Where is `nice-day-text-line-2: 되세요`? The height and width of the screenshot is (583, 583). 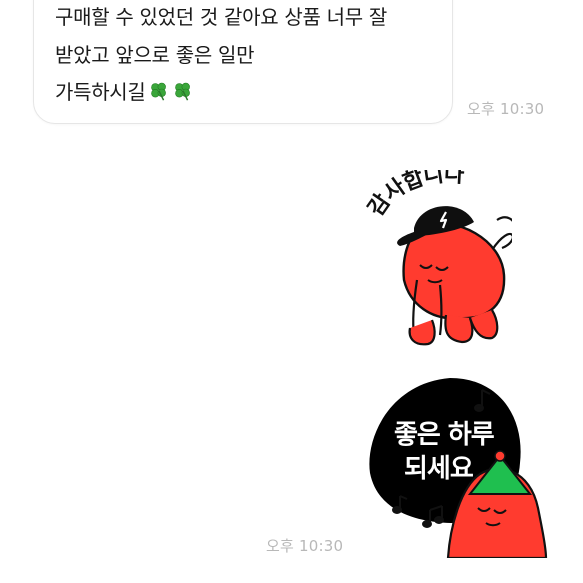 nice-day-text-line-2: 되세요 is located at coordinates (439, 469).